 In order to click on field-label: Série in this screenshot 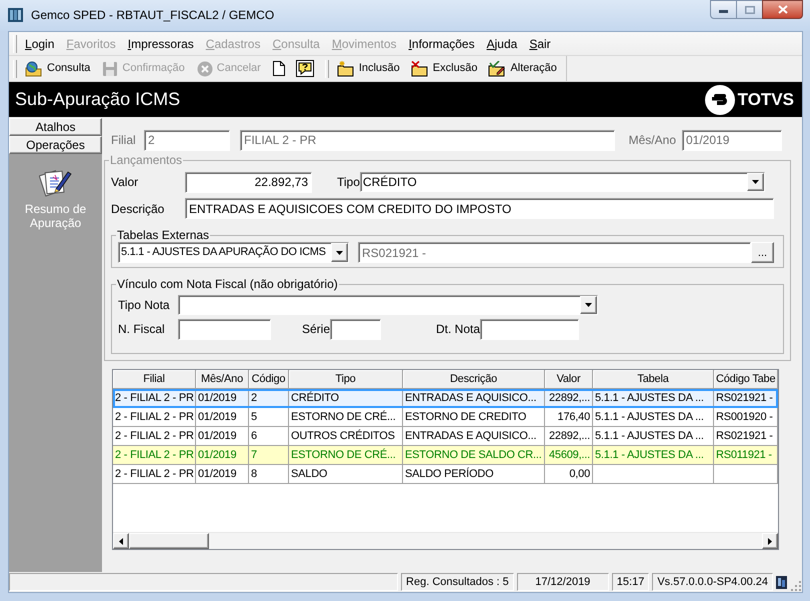, I will do `click(316, 329)`.